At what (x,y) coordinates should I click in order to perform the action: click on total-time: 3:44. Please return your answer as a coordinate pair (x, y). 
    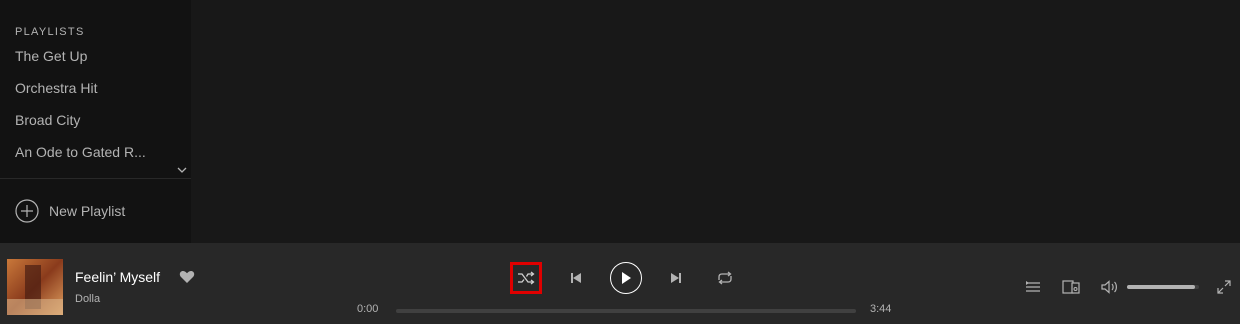
    Looking at the image, I should click on (881, 309).